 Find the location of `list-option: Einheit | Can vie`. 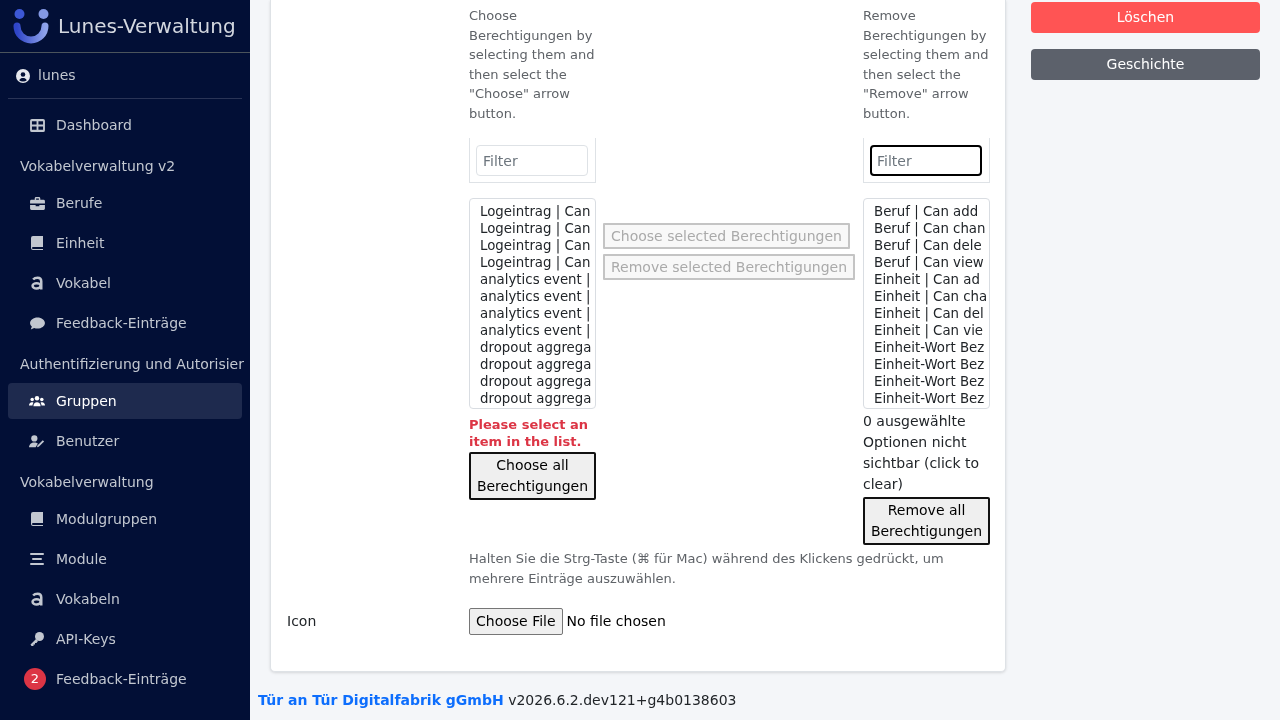

list-option: Einheit | Can vie is located at coordinates (926, 330).